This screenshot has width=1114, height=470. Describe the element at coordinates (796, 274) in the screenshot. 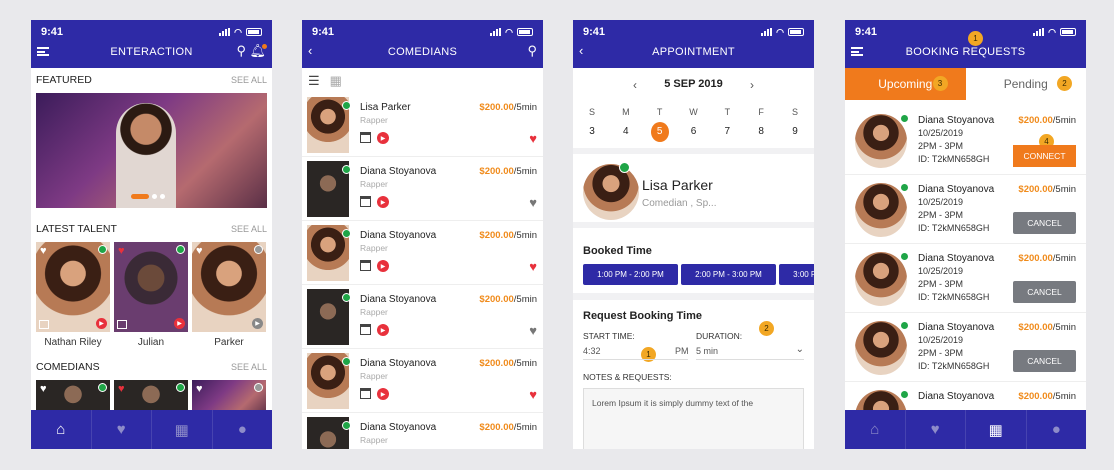

I see `time-slot: 3:00 PM - 4:00 PM` at that location.